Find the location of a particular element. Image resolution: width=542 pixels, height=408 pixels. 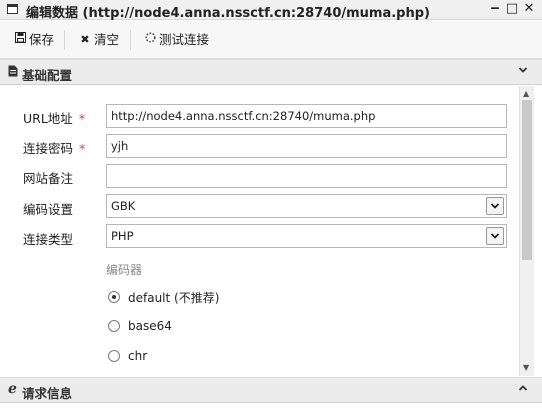

encoder-option-default: default (不推荐) is located at coordinates (163, 297).